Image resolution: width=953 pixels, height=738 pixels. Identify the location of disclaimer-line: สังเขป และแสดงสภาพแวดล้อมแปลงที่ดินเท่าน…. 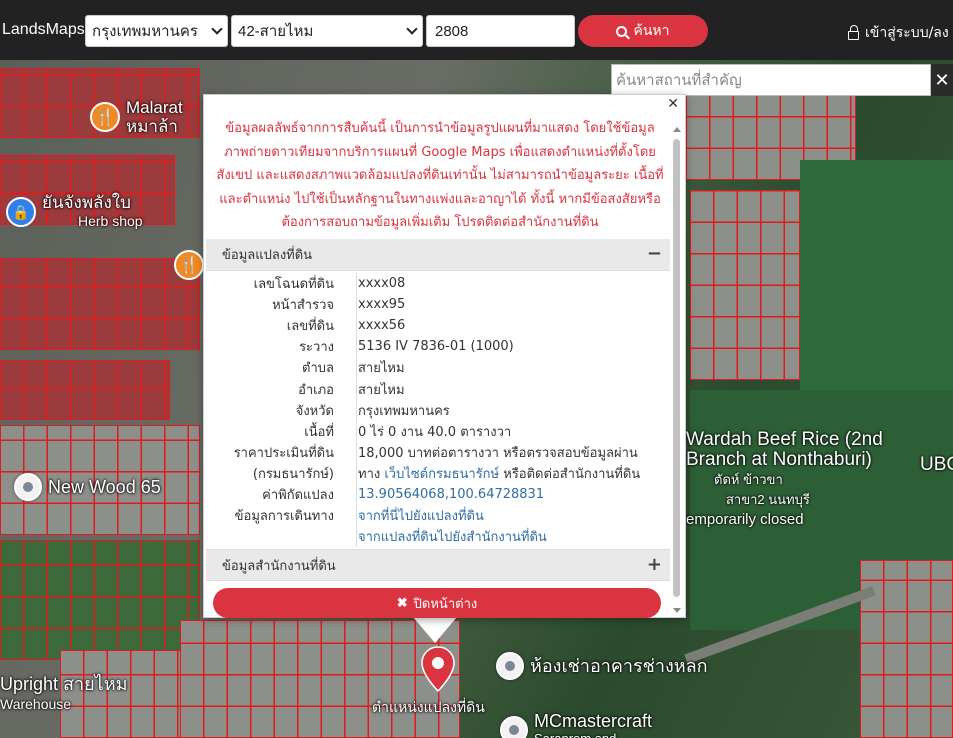
(440, 175).